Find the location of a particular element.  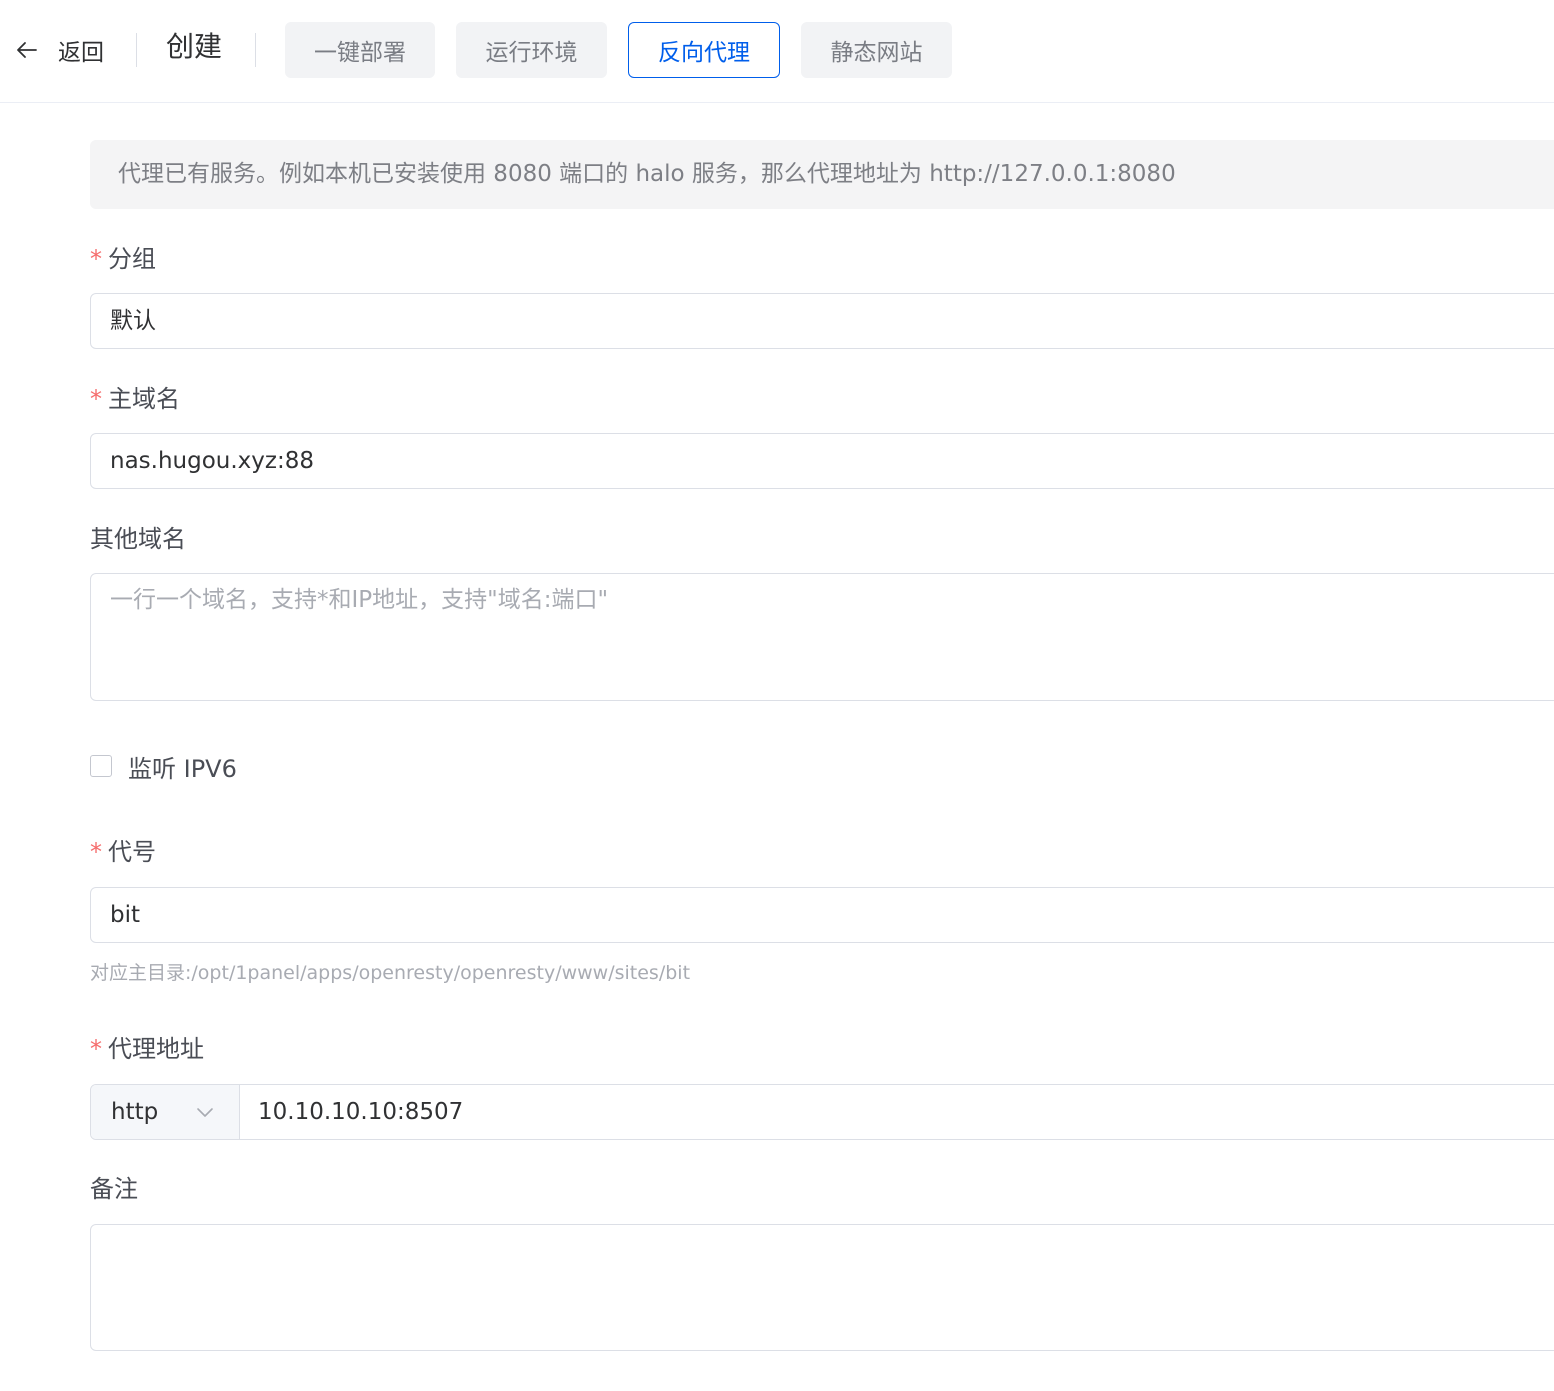

proxy-address-label: * 代理地址 is located at coordinates (147, 1049).